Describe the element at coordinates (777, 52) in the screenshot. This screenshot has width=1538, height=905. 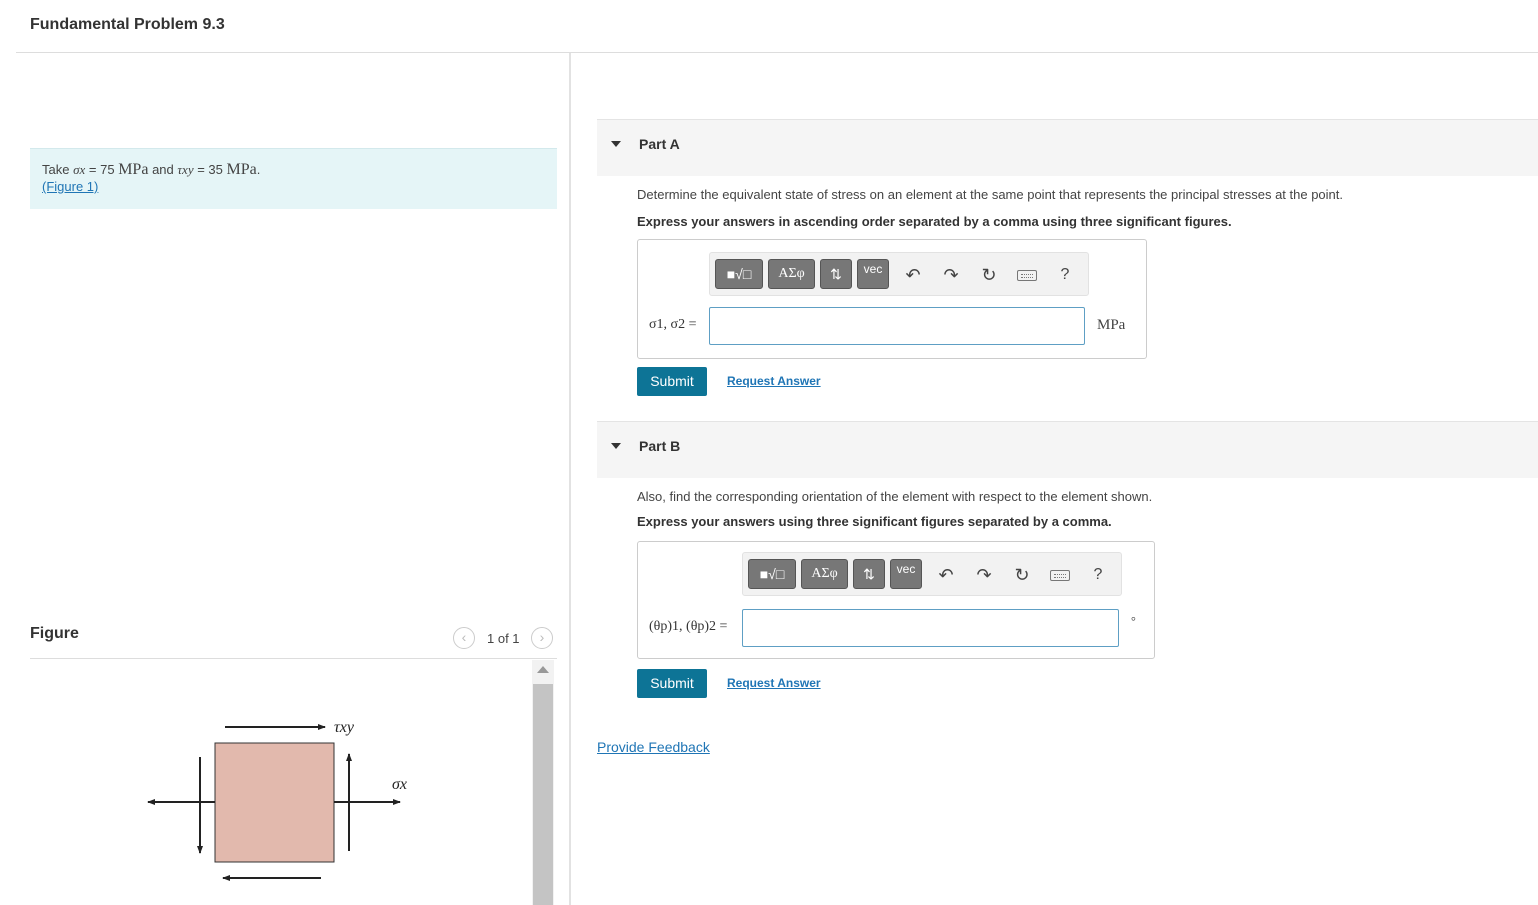
I see `header-divider` at that location.